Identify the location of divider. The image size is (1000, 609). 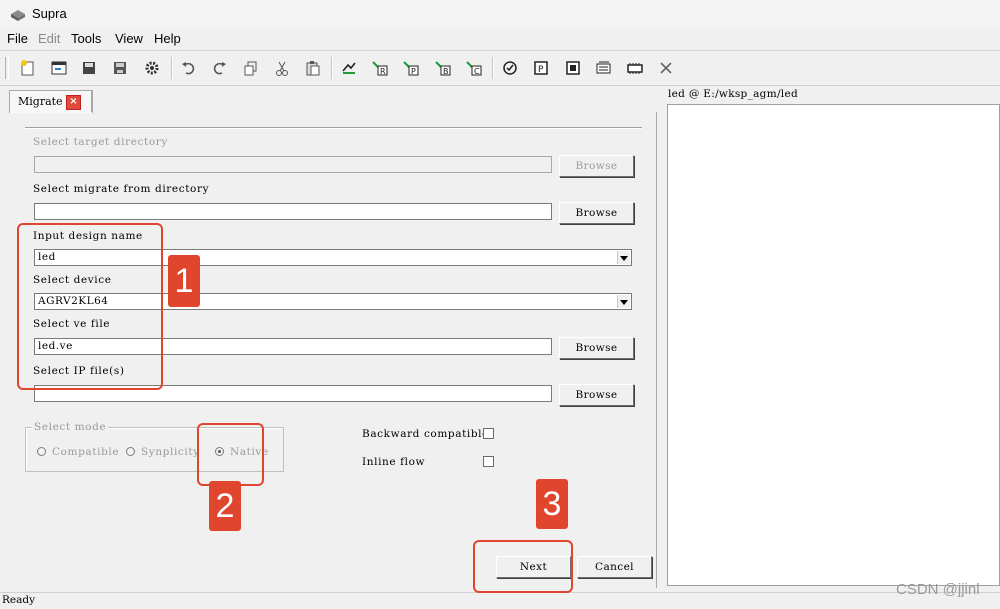
(333, 128).